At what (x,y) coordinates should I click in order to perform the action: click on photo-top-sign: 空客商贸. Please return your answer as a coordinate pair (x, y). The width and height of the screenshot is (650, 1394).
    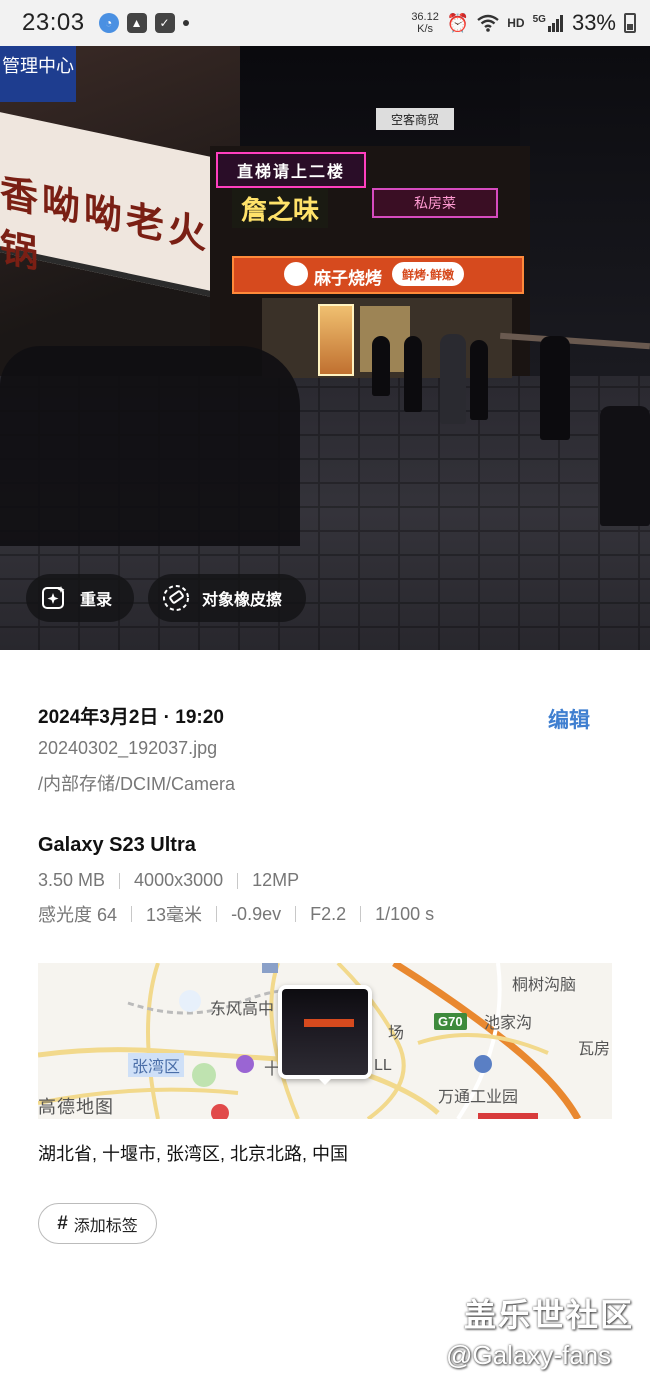
    Looking at the image, I should click on (415, 119).